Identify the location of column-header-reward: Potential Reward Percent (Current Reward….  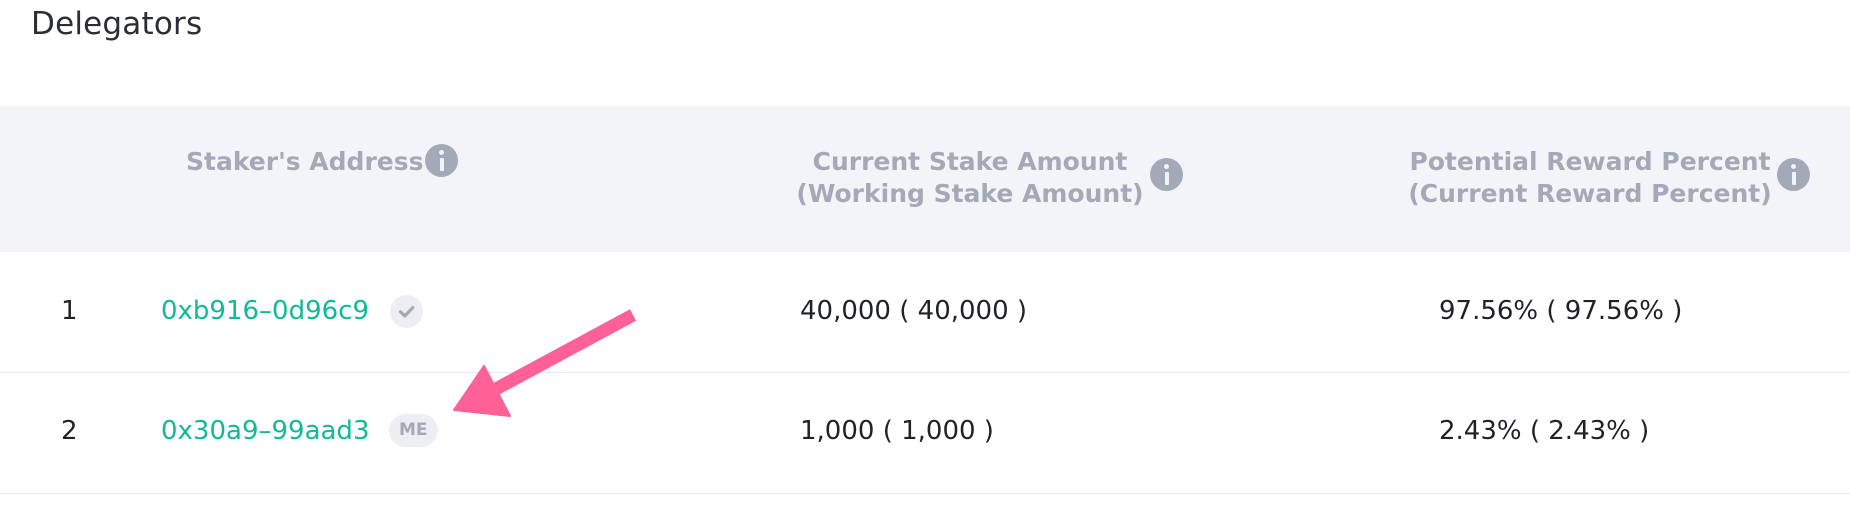
(1590, 178).